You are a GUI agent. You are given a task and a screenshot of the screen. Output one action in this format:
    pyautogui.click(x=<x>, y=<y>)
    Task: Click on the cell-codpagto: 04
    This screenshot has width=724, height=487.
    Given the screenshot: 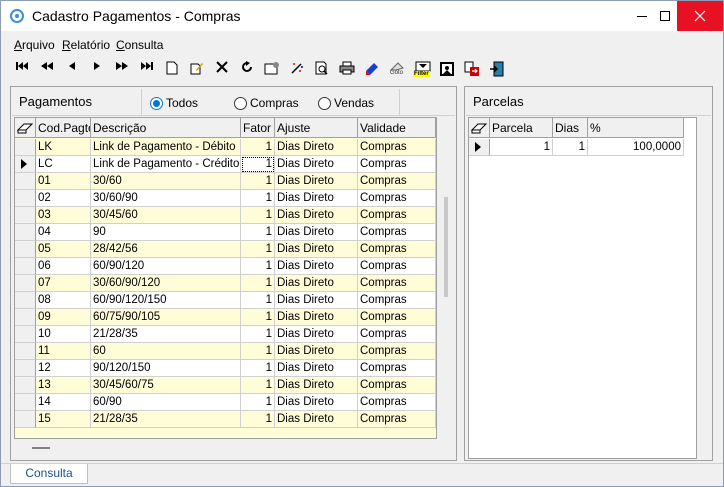 What is the action you would take?
    pyautogui.click(x=63, y=232)
    